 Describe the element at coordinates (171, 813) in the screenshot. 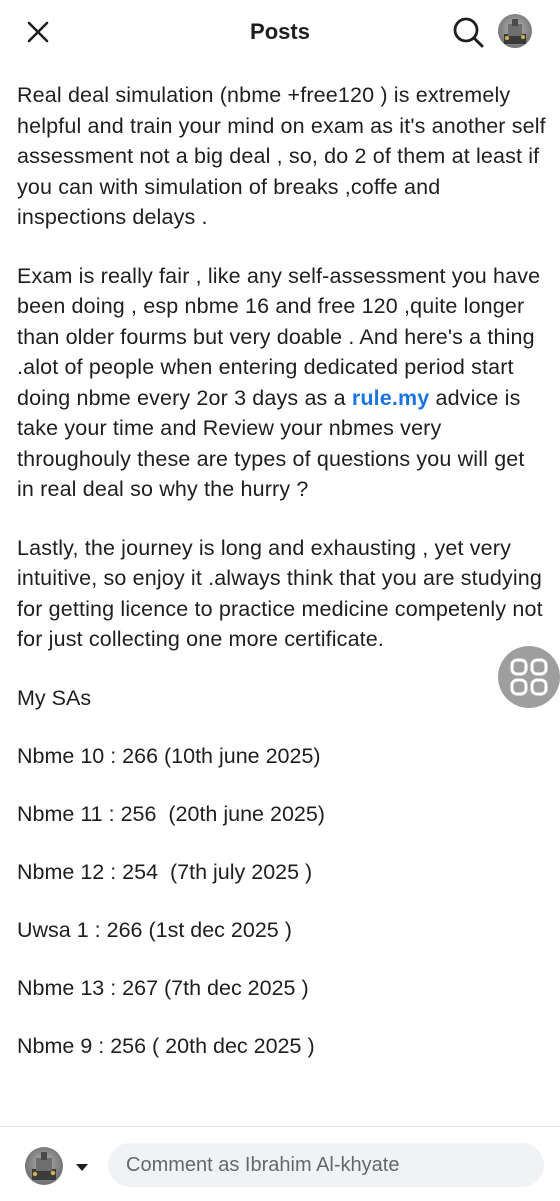

I see `score-line: Nbme 11 : 256 (20th june 2025)` at that location.